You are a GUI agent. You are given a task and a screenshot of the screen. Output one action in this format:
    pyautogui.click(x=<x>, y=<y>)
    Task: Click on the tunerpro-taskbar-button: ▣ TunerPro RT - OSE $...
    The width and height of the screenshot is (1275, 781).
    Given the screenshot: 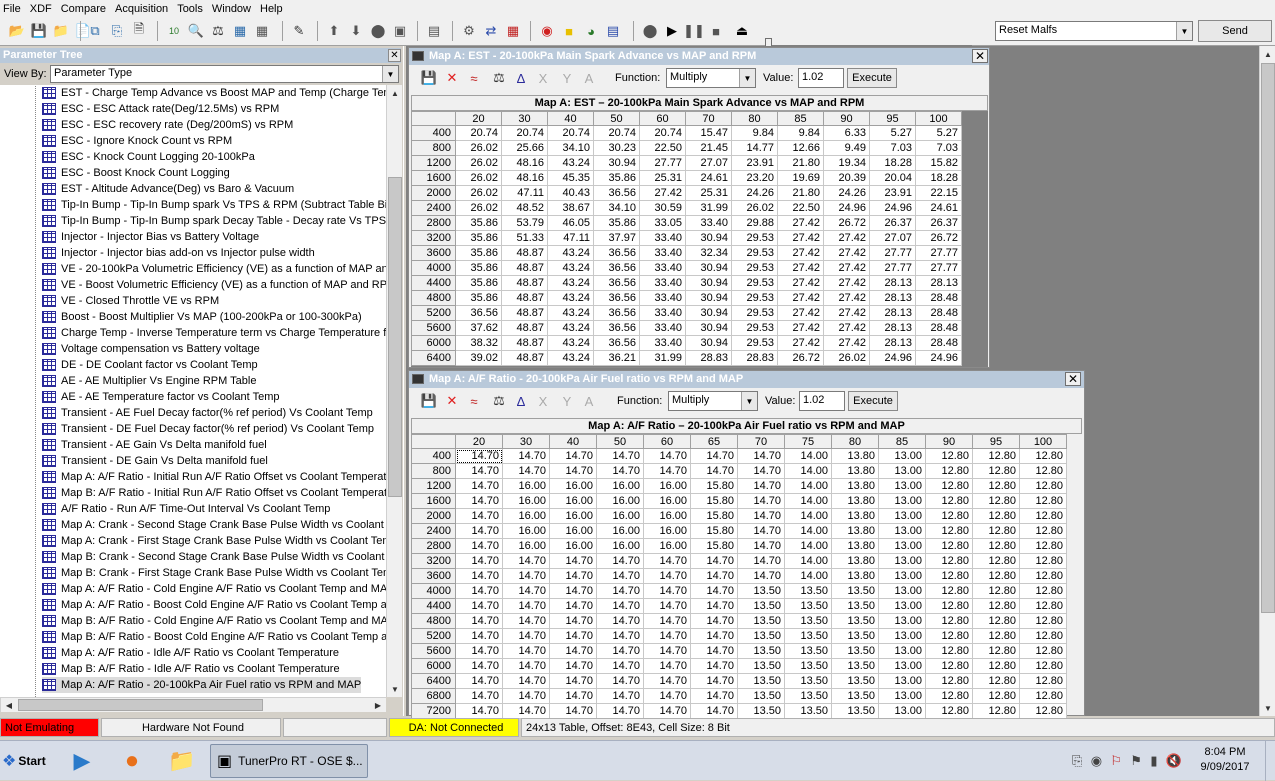 What is the action you would take?
    pyautogui.click(x=289, y=761)
    